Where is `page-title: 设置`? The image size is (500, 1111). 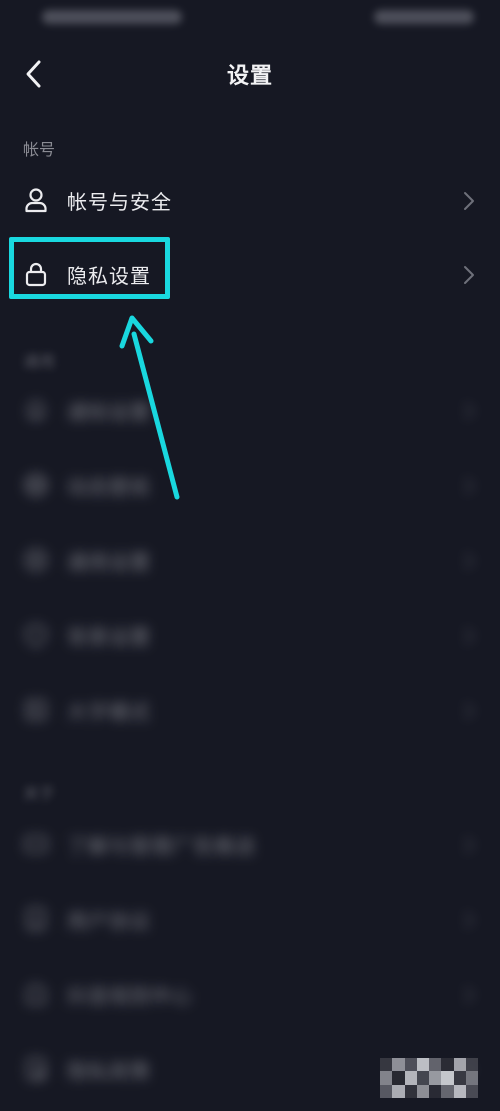
page-title: 设置 is located at coordinates (249, 76).